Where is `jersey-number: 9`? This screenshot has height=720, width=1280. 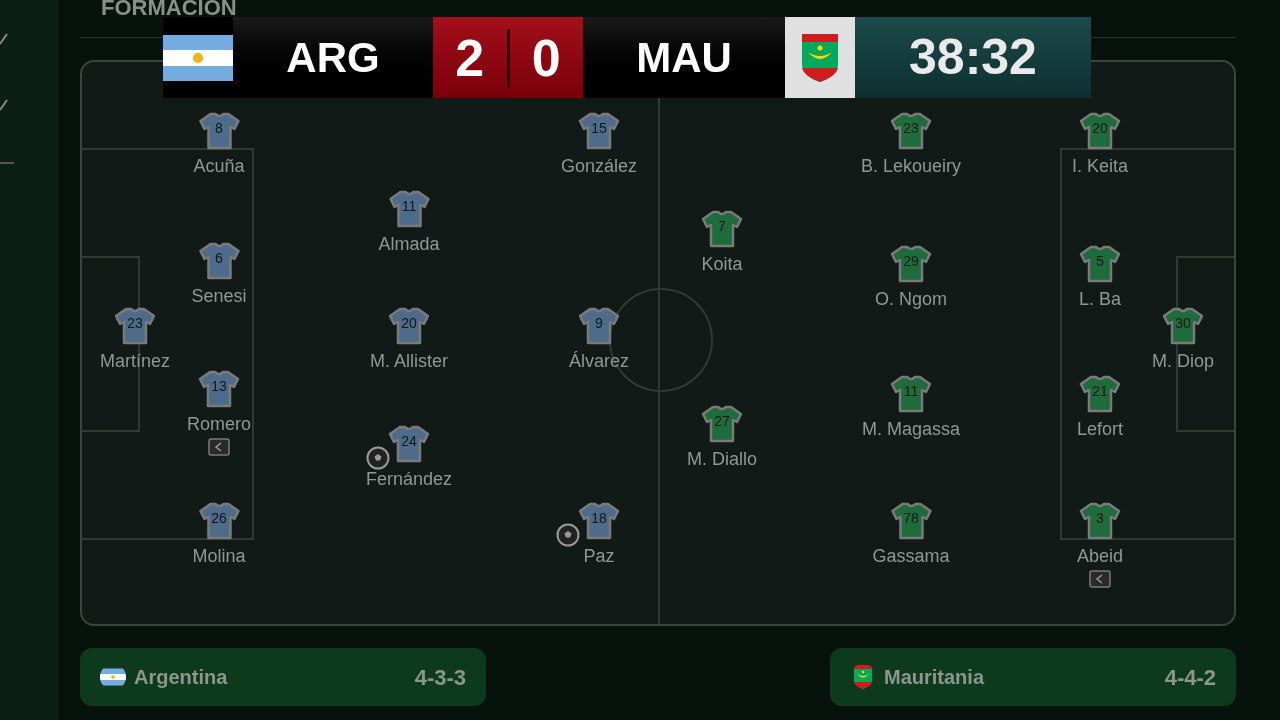
jersey-number: 9 is located at coordinates (599, 323).